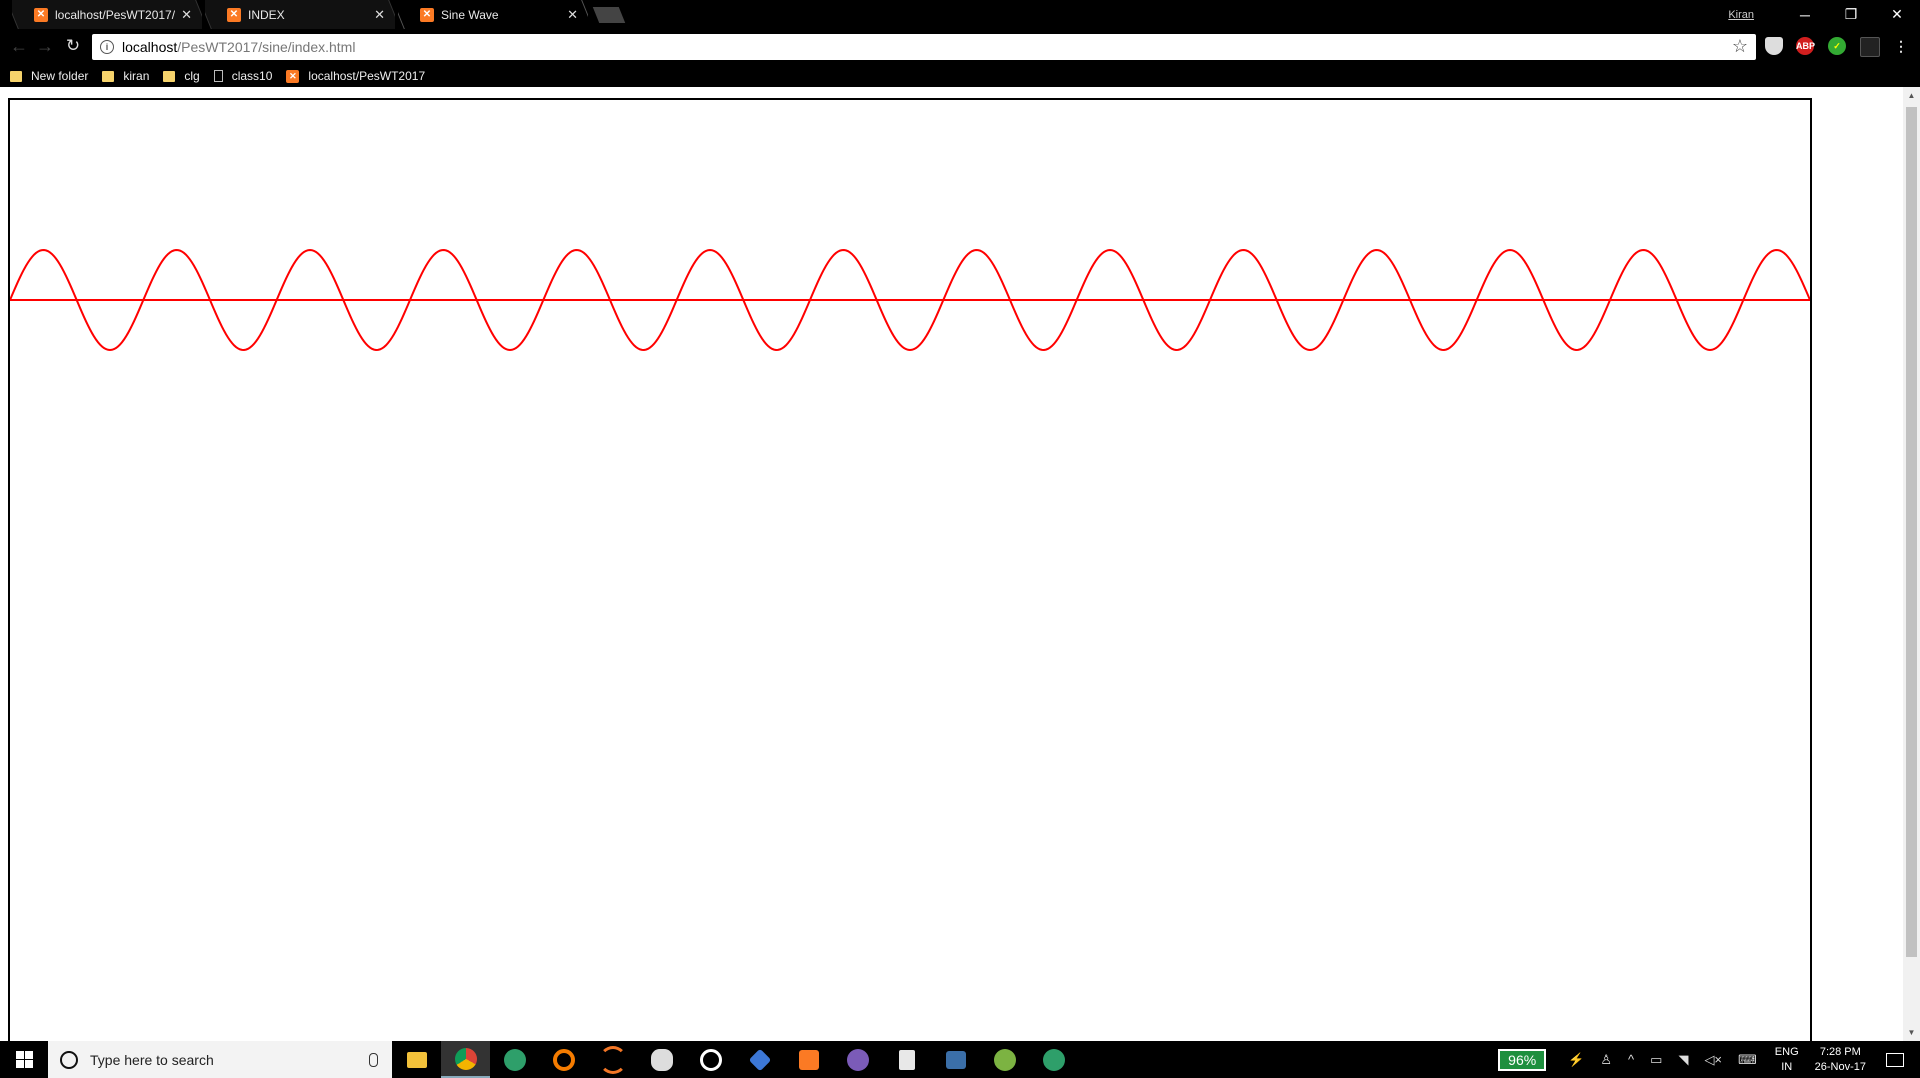  I want to click on notepad-icon, so click(906, 1059).